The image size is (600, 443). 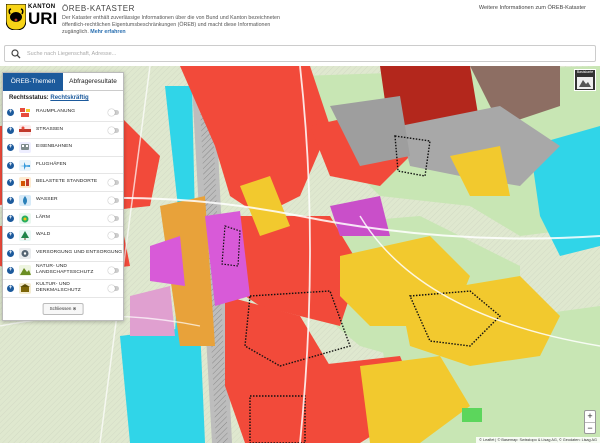 I want to click on legal-status-label: Rechtsstatus:, so click(x=29, y=98).